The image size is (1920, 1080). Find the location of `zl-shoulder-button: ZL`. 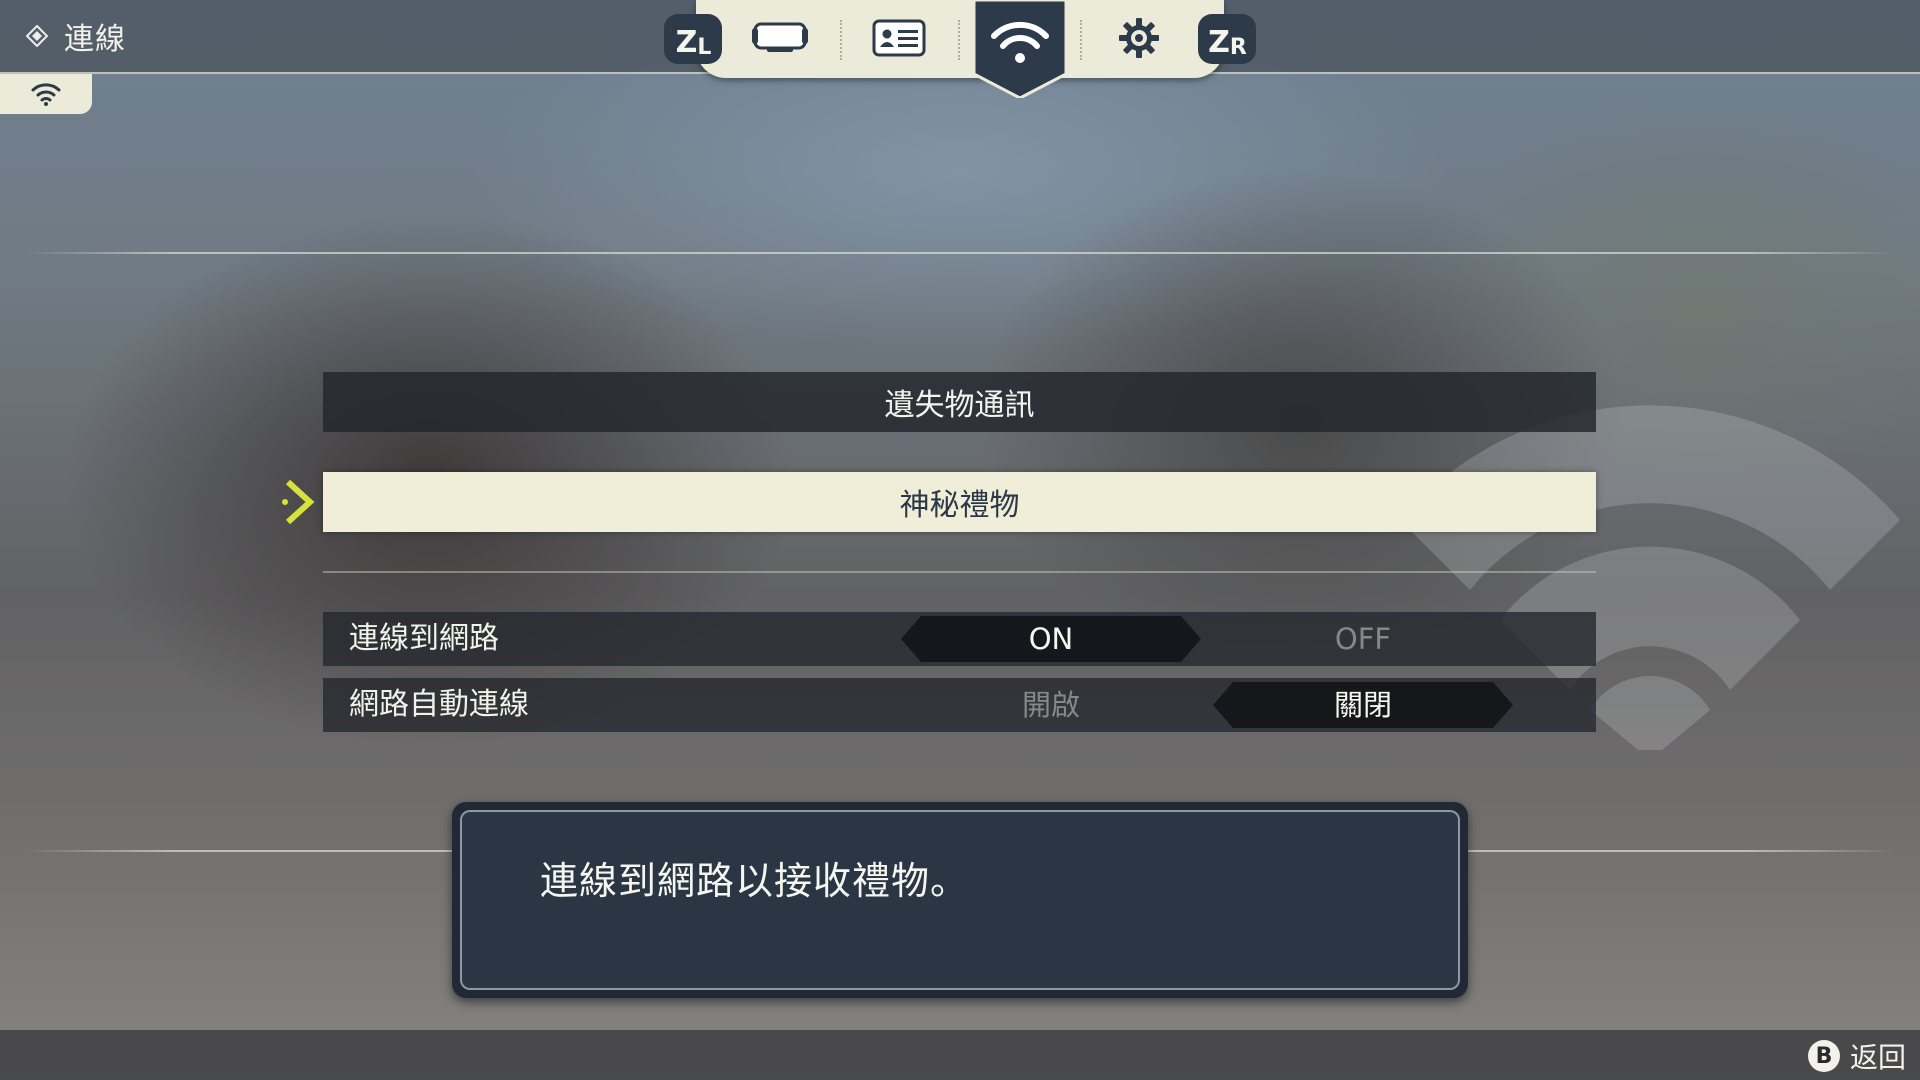

zl-shoulder-button: ZL is located at coordinates (693, 39).